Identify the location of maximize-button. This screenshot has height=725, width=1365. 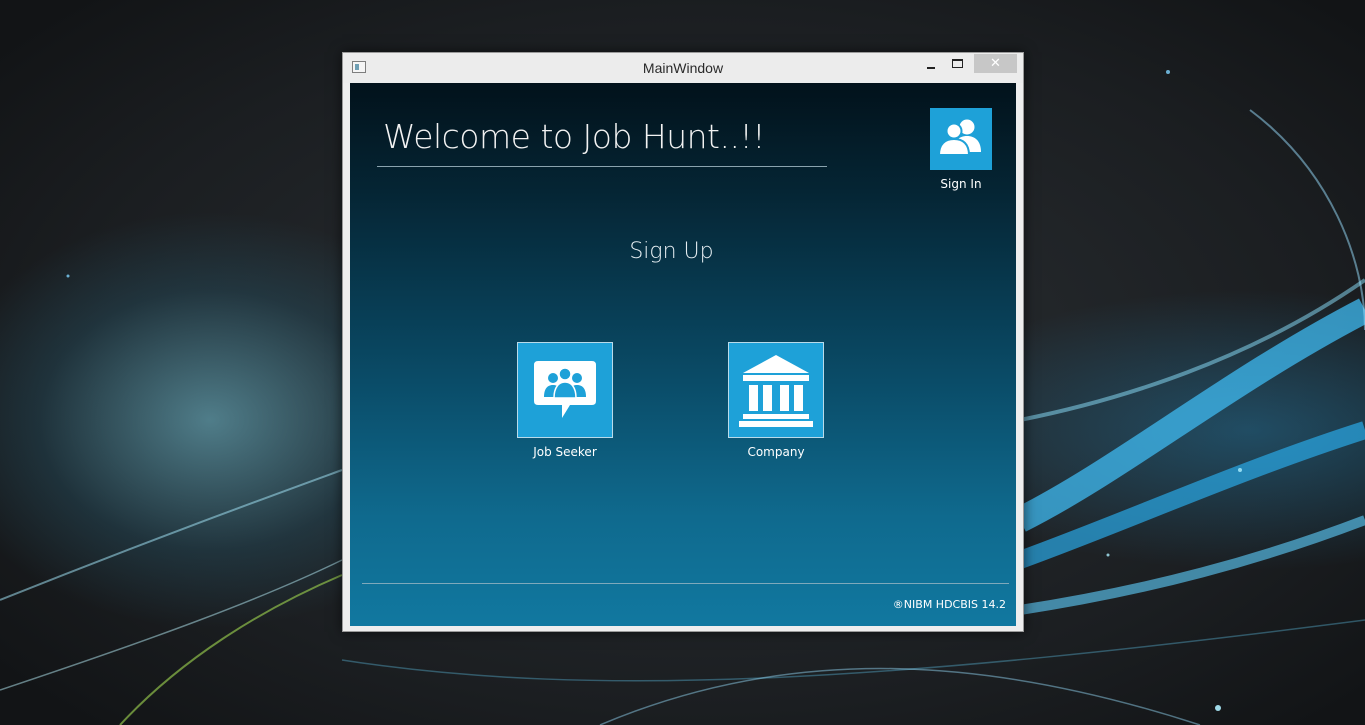
(958, 66).